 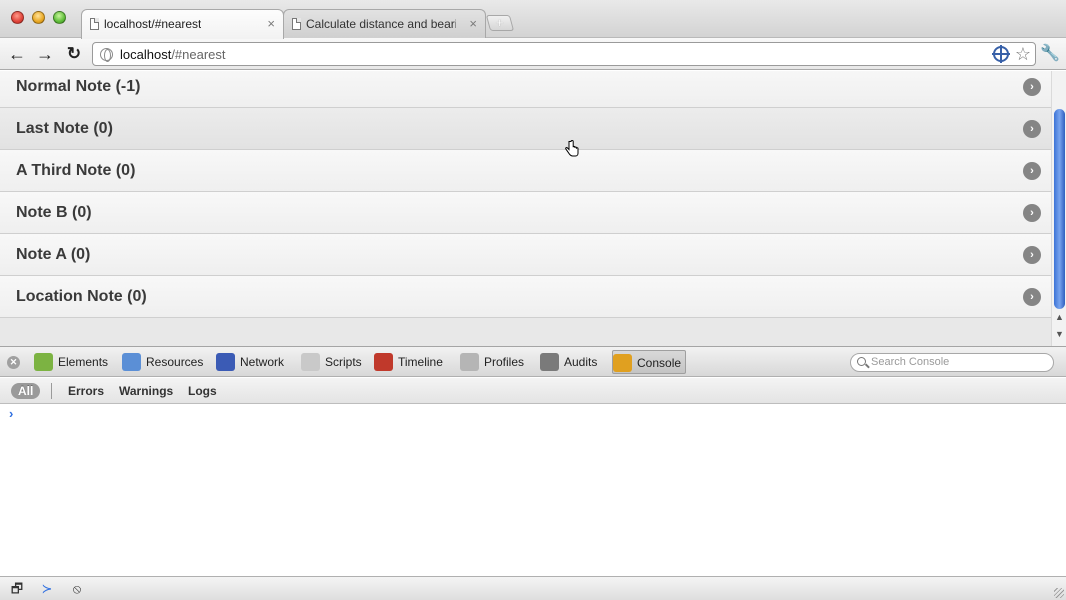 What do you see at coordinates (525, 171) in the screenshot?
I see `note-row: A Third Note (0) ›` at bounding box center [525, 171].